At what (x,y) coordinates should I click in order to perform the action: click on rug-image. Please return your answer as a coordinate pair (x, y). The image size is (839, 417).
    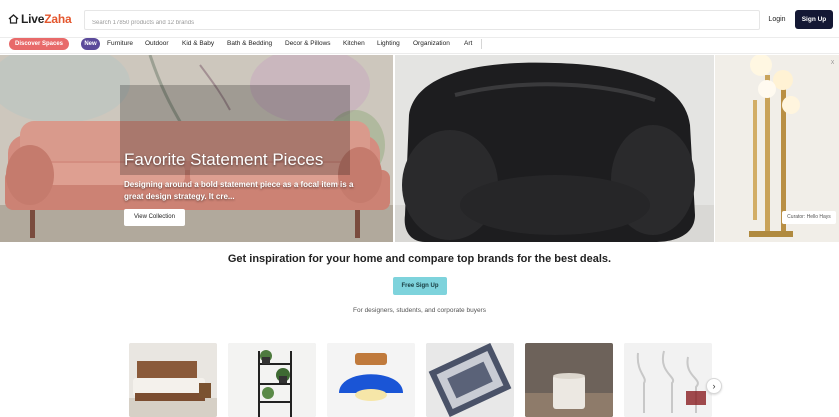
    Looking at the image, I should click on (470, 380).